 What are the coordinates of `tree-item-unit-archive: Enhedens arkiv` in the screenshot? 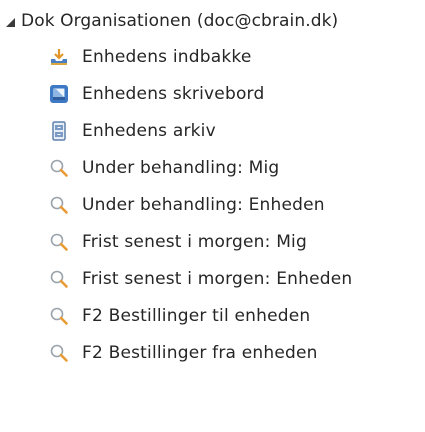 It's located at (200, 130).